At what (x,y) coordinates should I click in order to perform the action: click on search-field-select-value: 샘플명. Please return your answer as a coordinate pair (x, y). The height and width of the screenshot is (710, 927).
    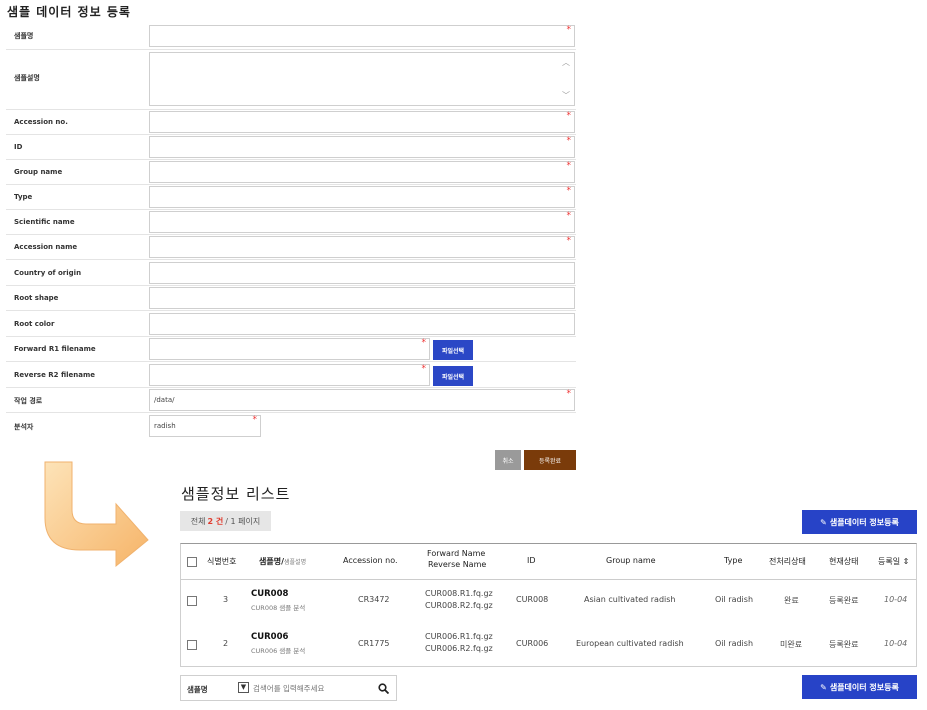
    Looking at the image, I should click on (197, 689).